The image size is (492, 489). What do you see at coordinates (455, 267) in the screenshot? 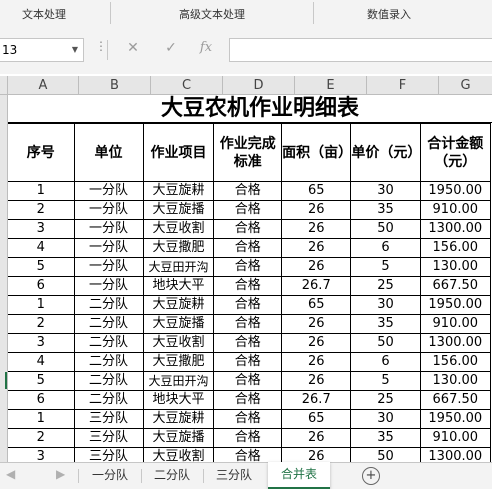
I see `cell-total: 130.00` at bounding box center [455, 267].